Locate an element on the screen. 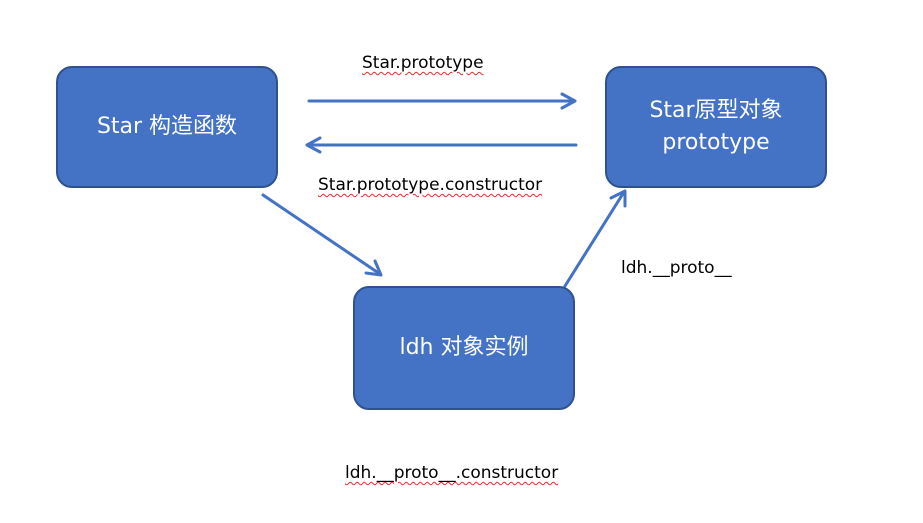  star-constructor-label: Star 构造函数 is located at coordinates (167, 126).